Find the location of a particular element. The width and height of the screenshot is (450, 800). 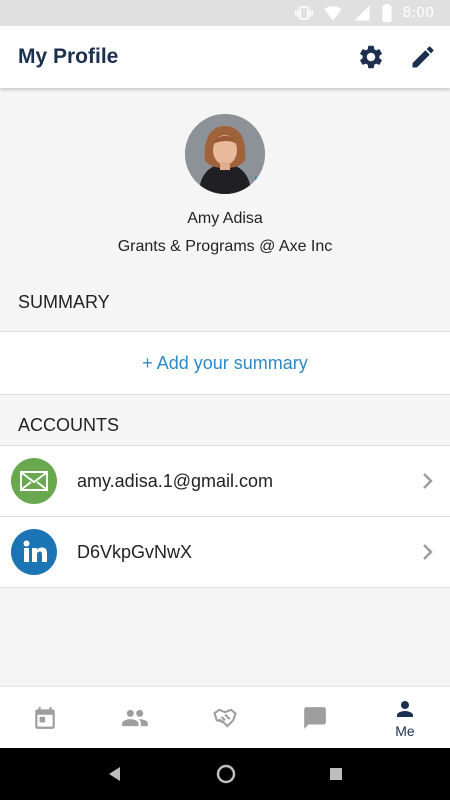

add-summary-link: + Add your summary is located at coordinates (225, 363).